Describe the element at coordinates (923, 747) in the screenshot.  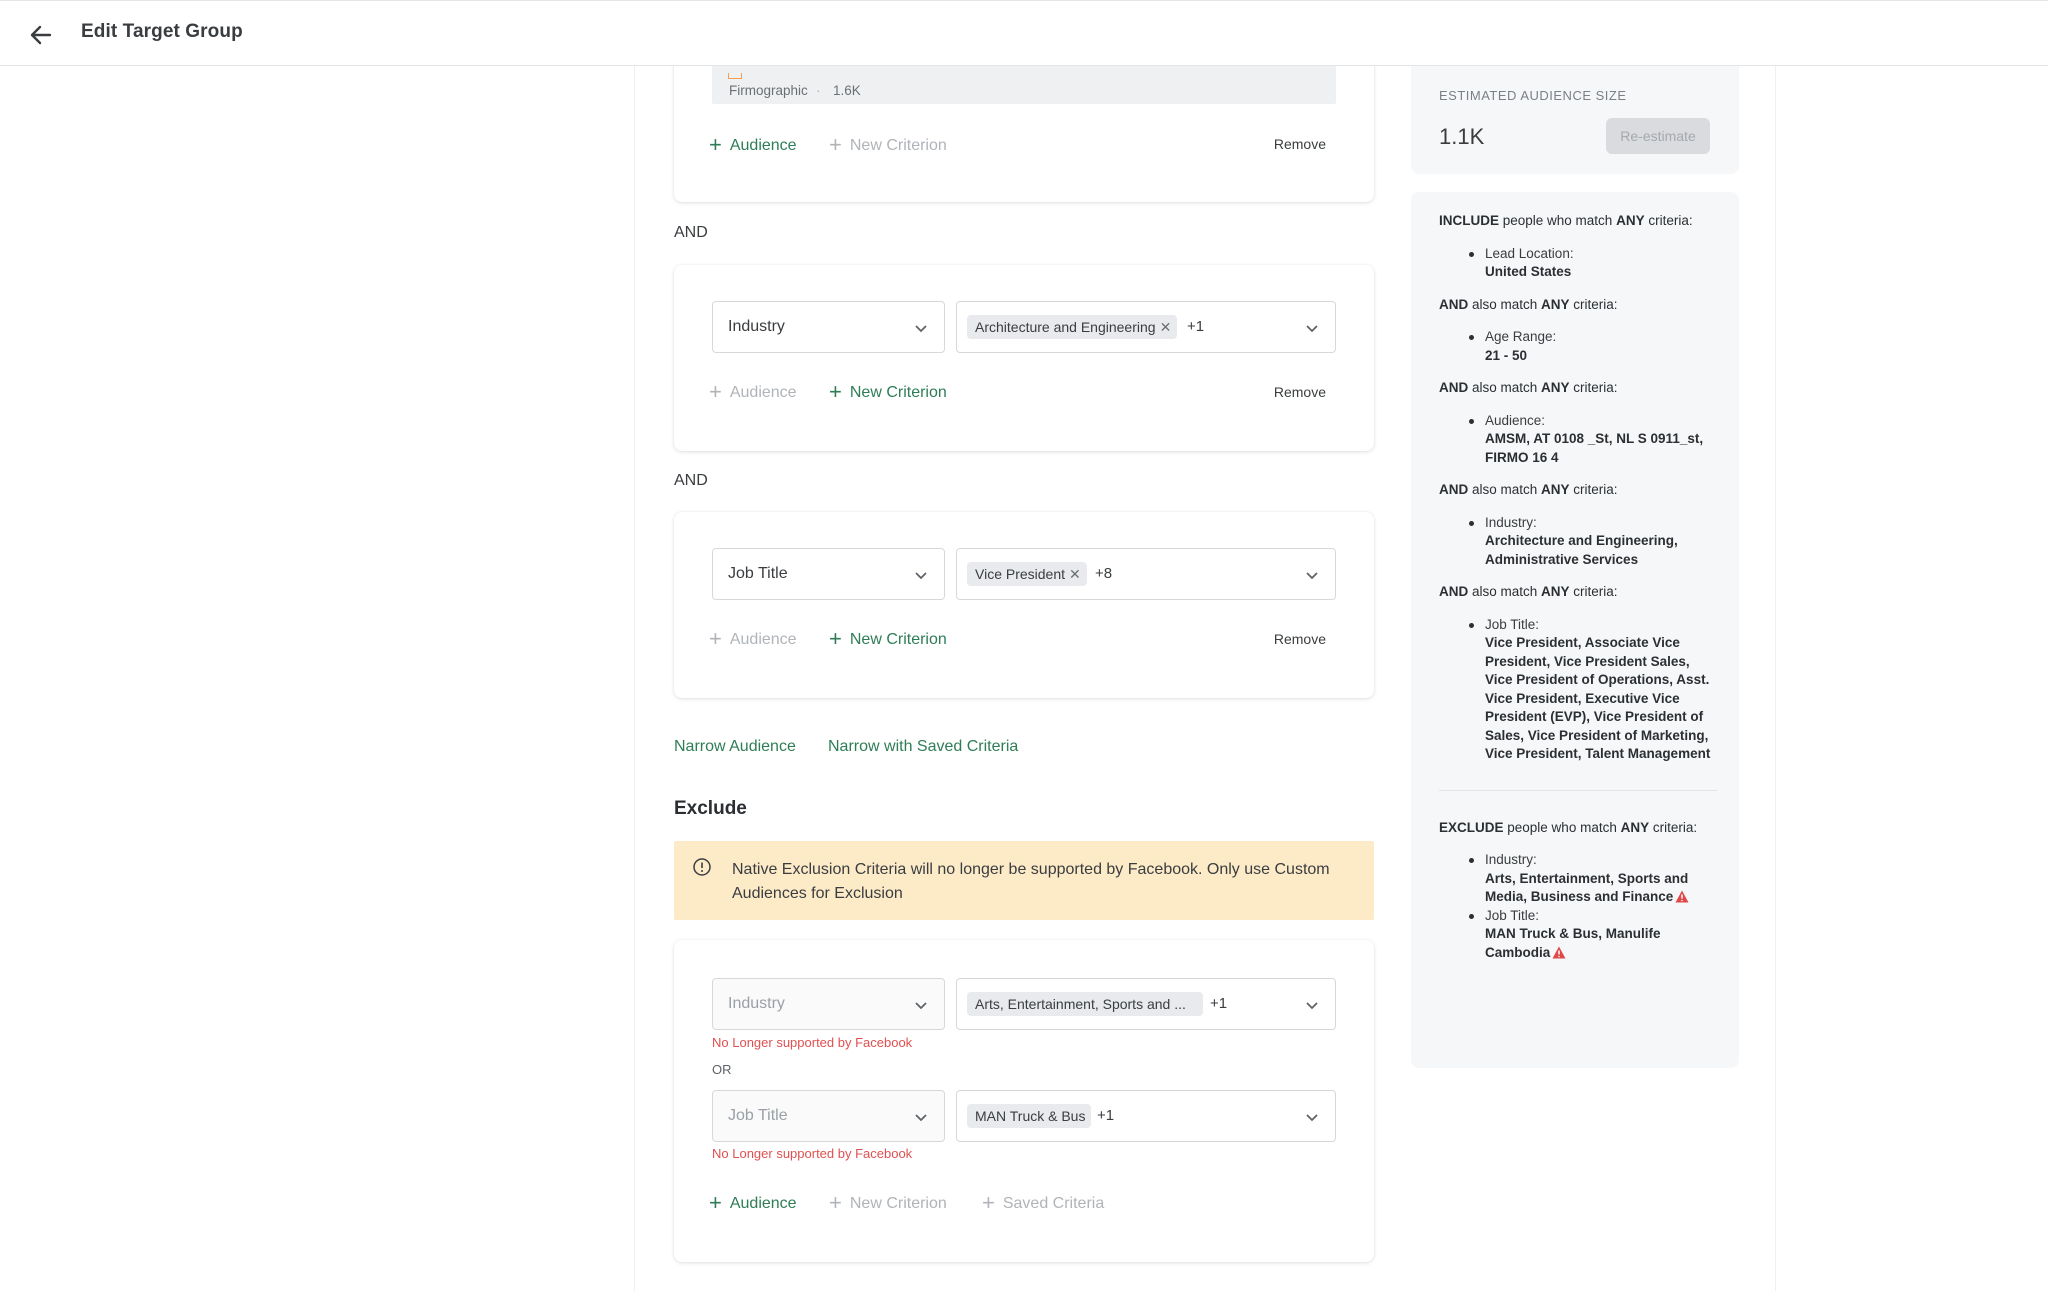
I see `narrow-saved-criteria-link: Narrow with Saved Criteria` at that location.